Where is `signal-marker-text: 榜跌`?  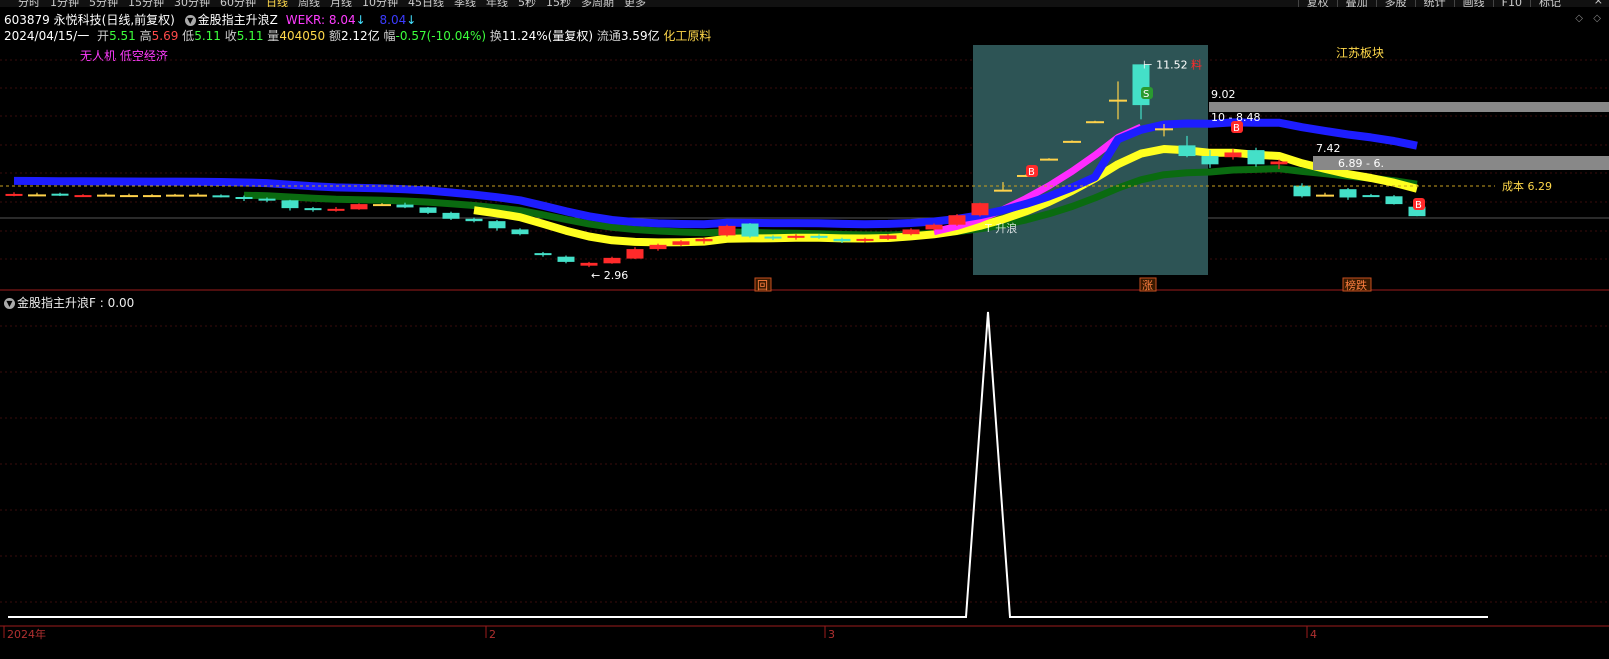
signal-marker-text: 榜跌 is located at coordinates (1356, 285).